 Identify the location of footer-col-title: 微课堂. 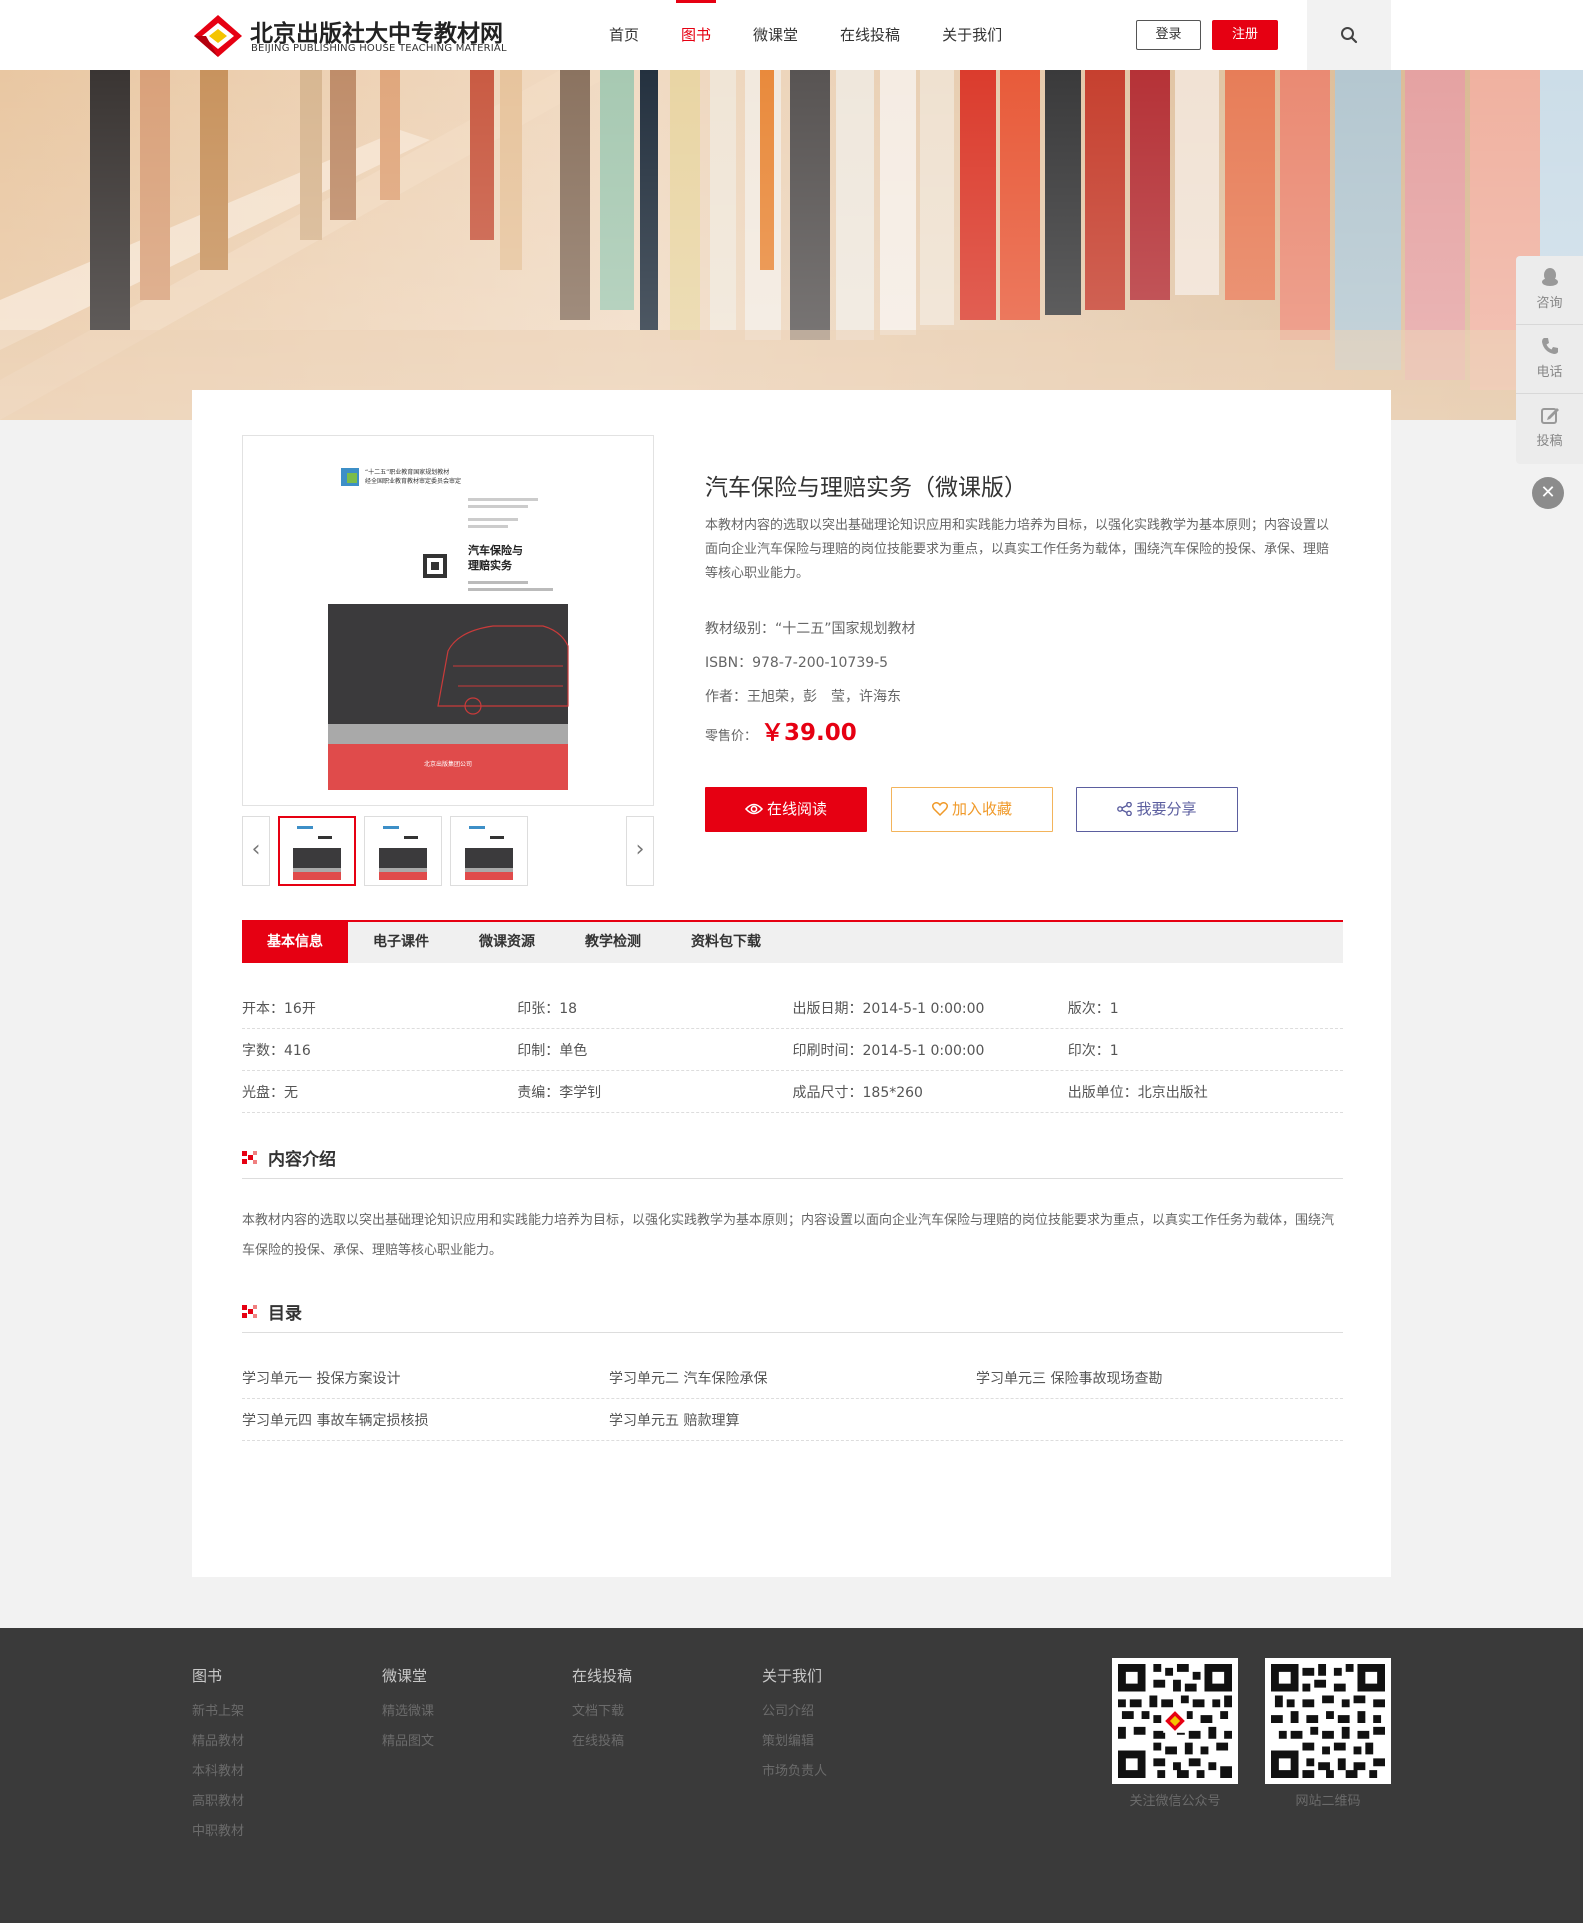
(408, 1675).